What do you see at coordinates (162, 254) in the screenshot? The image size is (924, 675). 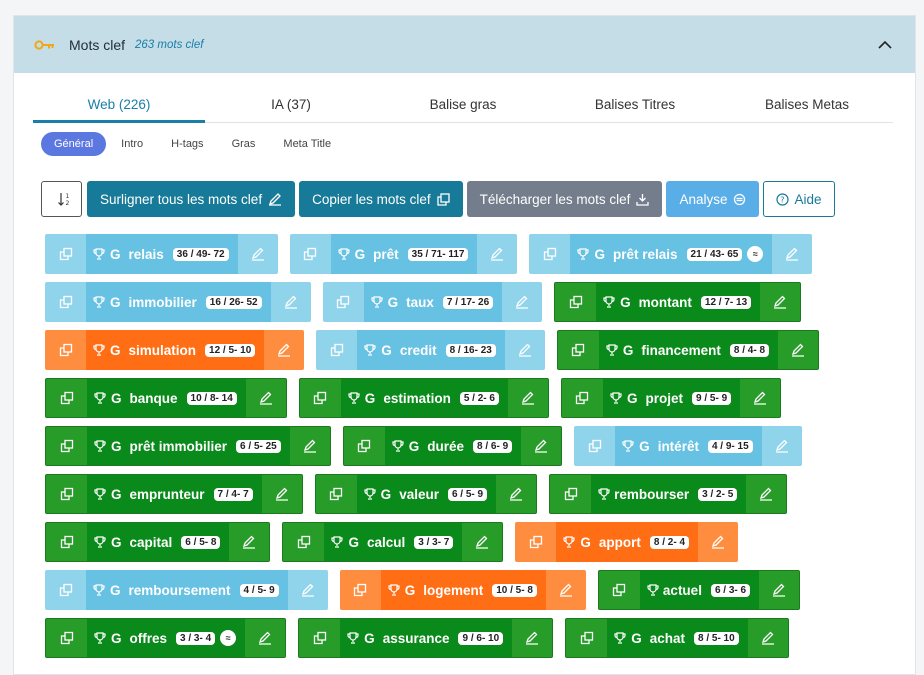 I see `keyword-label: Grelais 36 / 49- 72` at bounding box center [162, 254].